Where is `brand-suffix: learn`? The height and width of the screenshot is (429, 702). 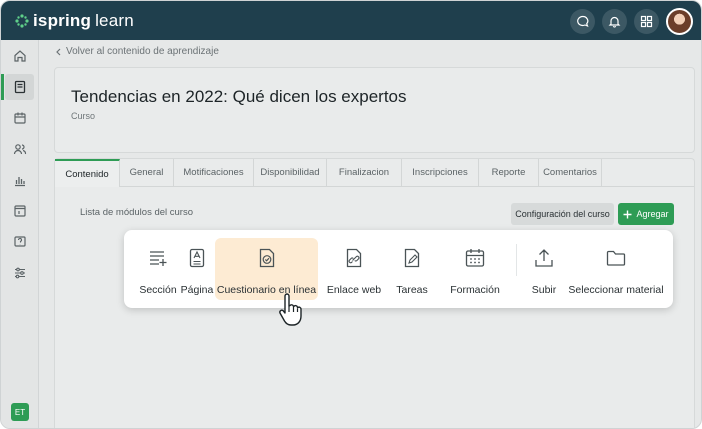
brand-suffix: learn is located at coordinates (114, 20).